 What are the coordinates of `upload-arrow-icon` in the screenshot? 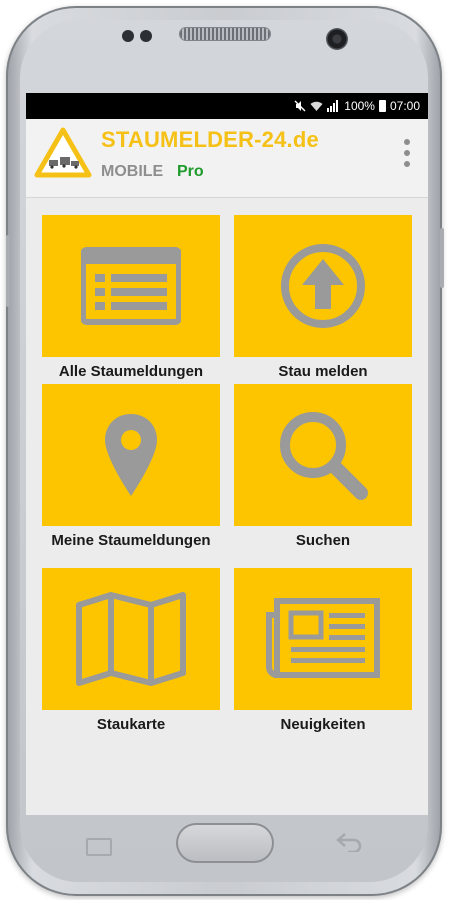 It's located at (323, 286).